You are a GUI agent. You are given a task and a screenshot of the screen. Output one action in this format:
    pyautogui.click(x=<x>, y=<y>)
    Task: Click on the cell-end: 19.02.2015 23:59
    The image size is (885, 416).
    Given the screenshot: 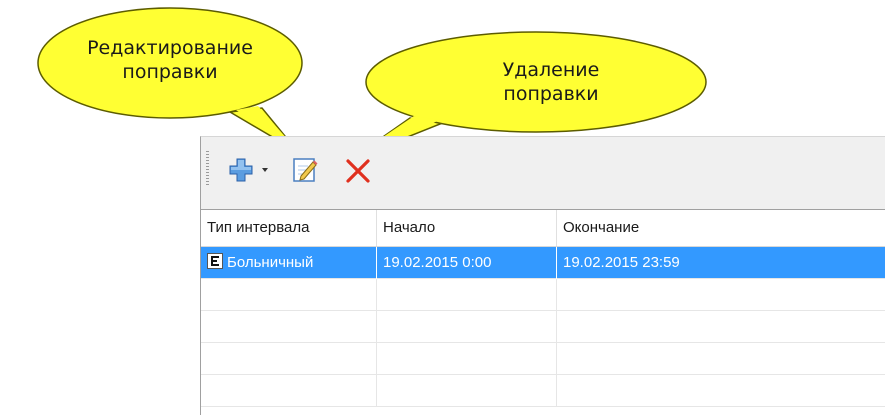 What is the action you would take?
    pyautogui.click(x=621, y=262)
    